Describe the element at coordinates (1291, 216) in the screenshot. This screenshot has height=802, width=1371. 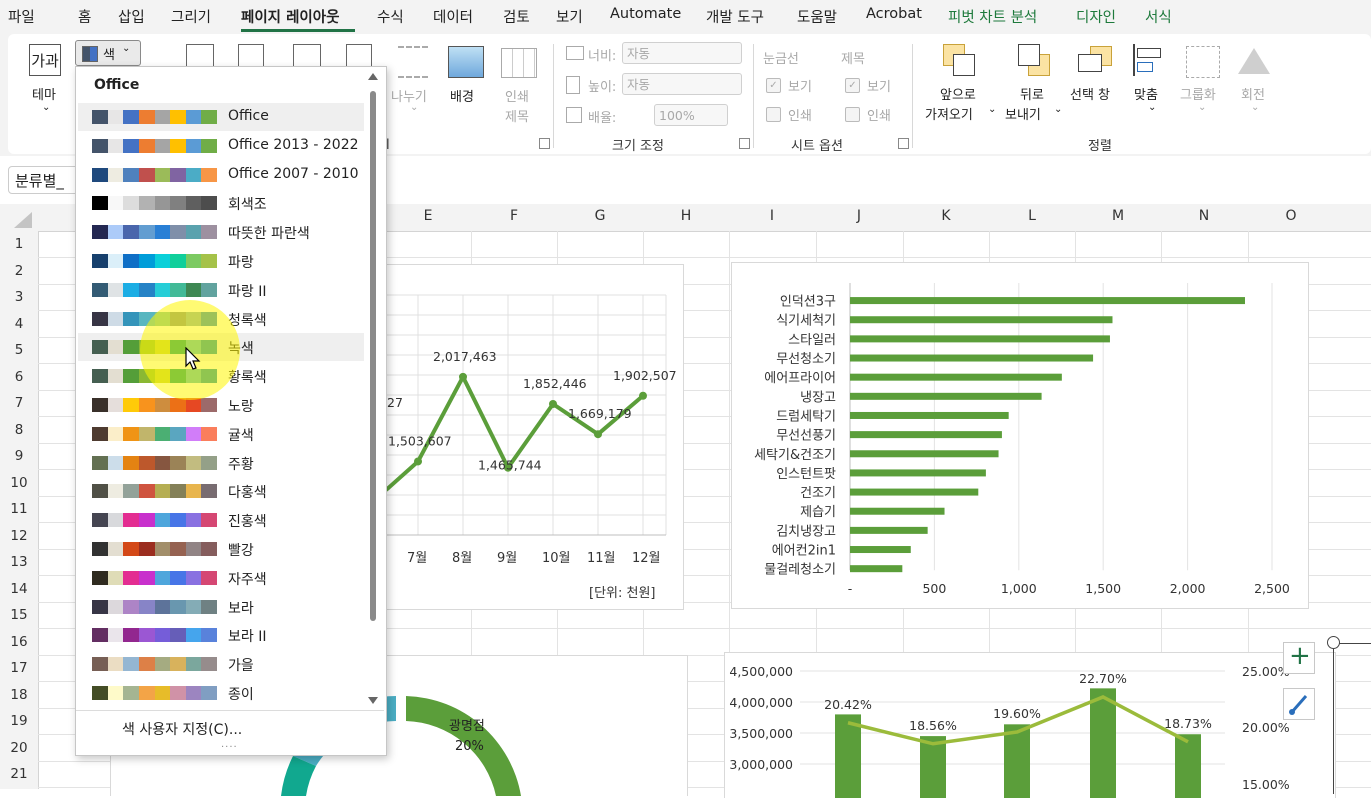
I see `column-header-O: O` at that location.